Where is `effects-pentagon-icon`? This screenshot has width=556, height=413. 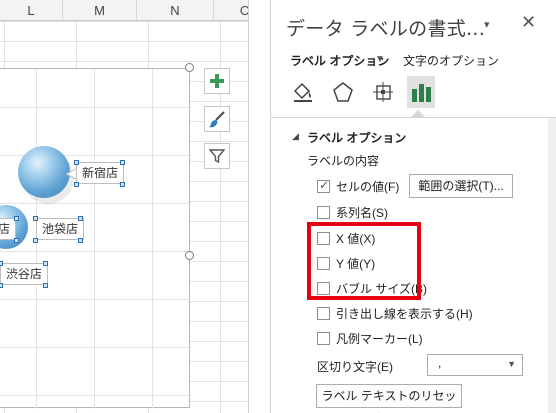
effects-pentagon-icon is located at coordinates (343, 92).